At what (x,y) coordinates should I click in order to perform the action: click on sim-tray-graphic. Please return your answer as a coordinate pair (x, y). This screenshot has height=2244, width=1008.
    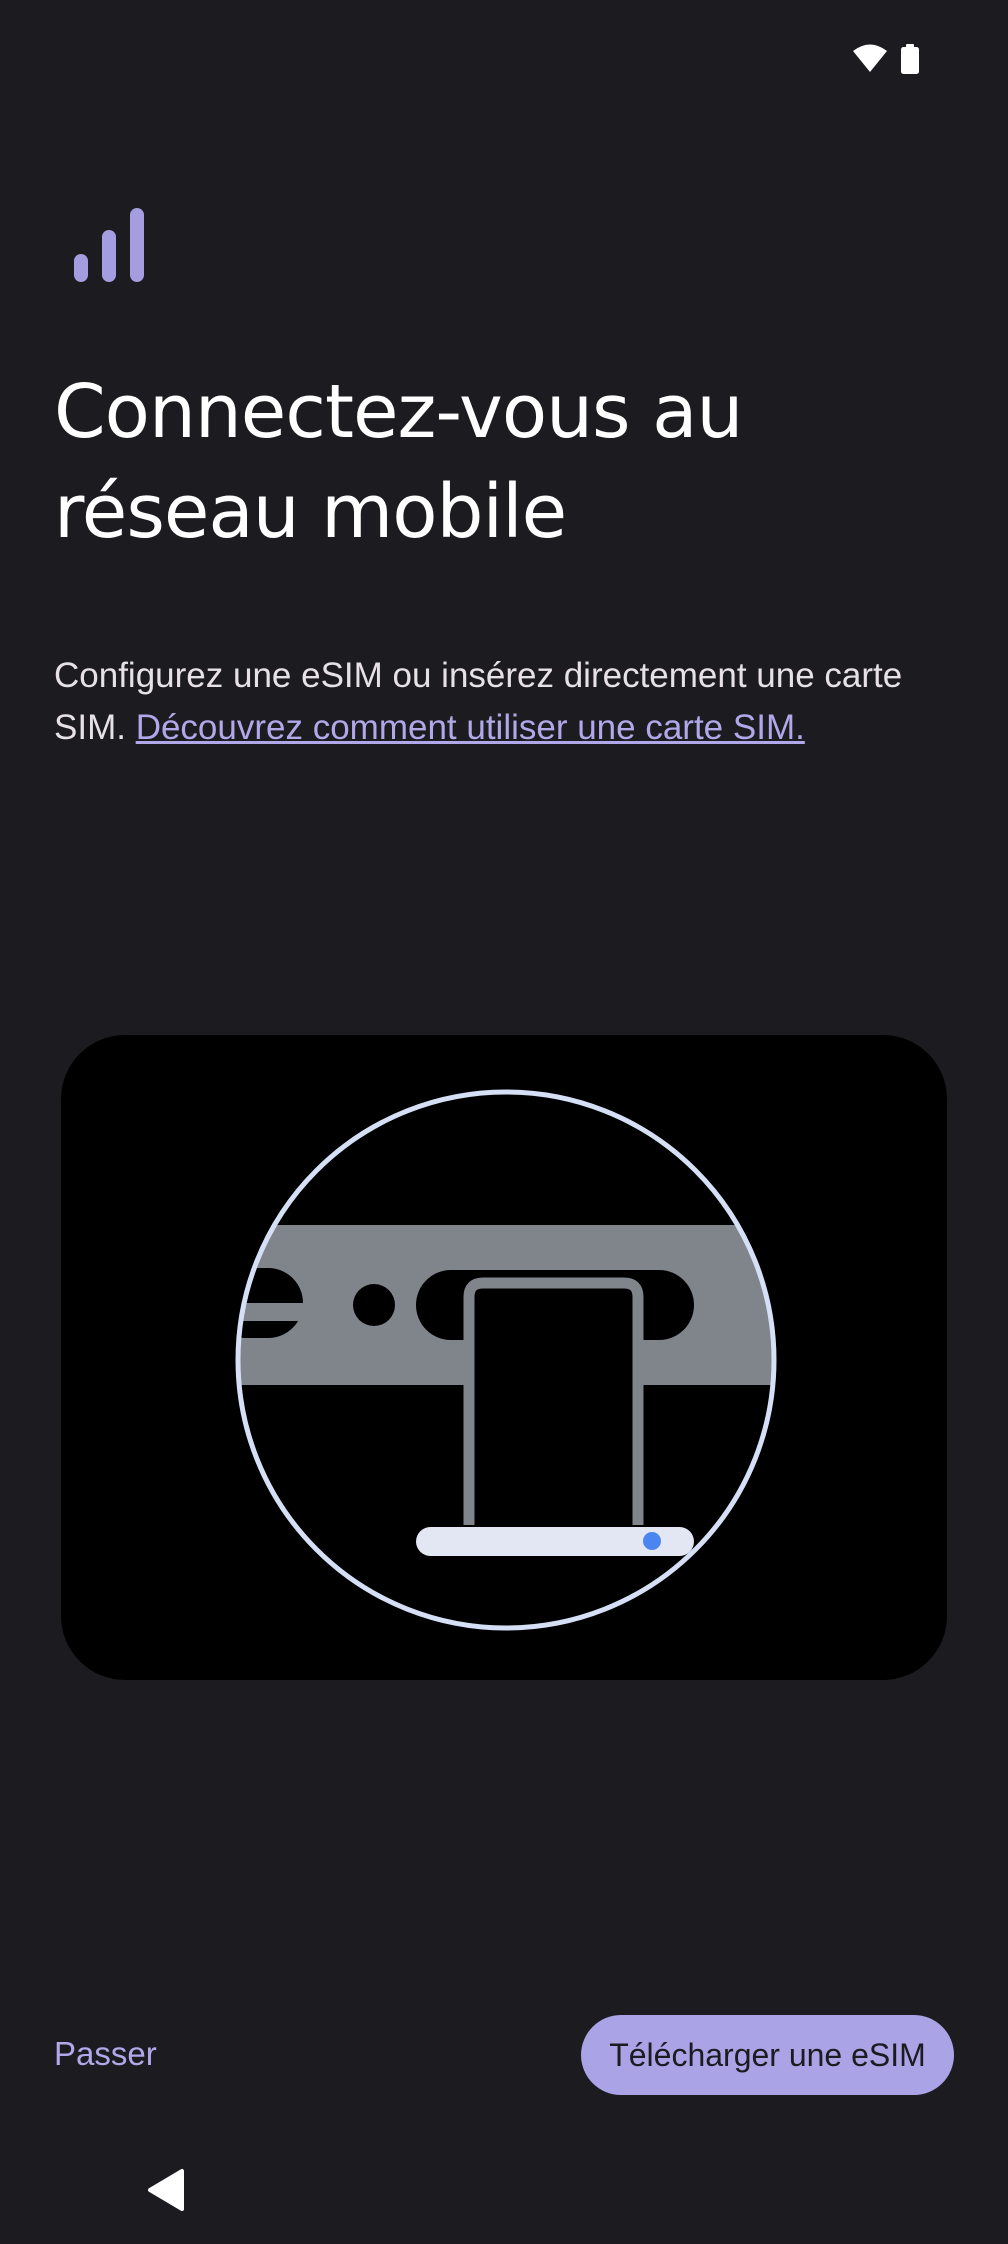
    Looking at the image, I should click on (506, 1360).